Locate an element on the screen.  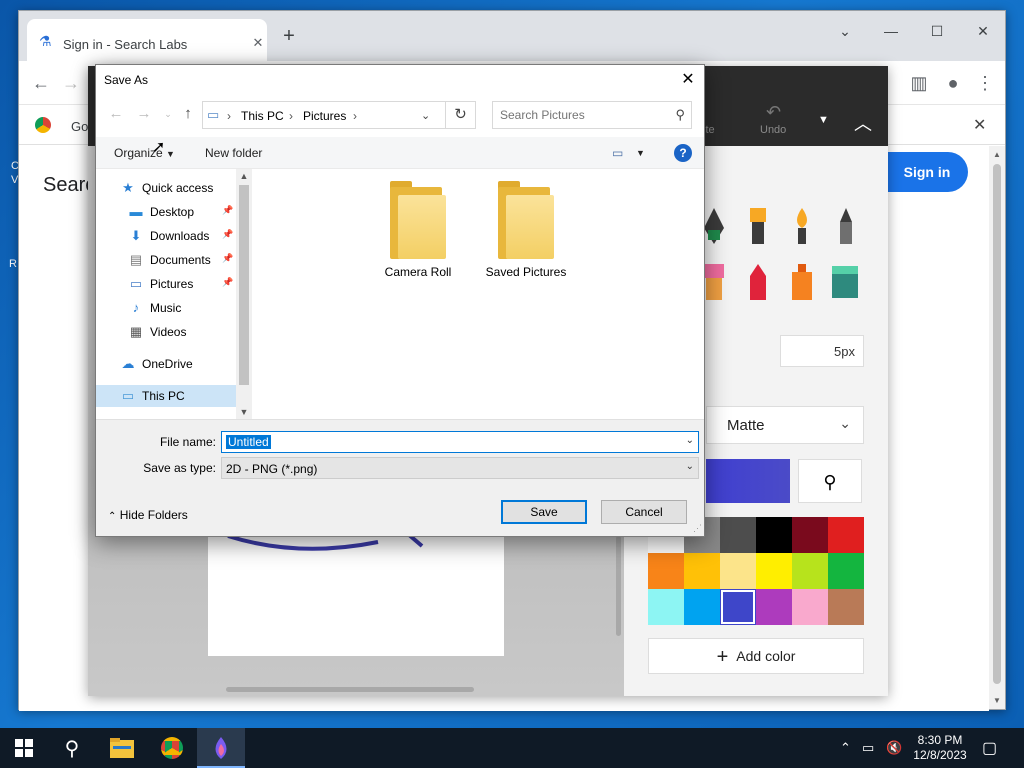
refresh-icon: ↻ is located at coordinates (461, 115).